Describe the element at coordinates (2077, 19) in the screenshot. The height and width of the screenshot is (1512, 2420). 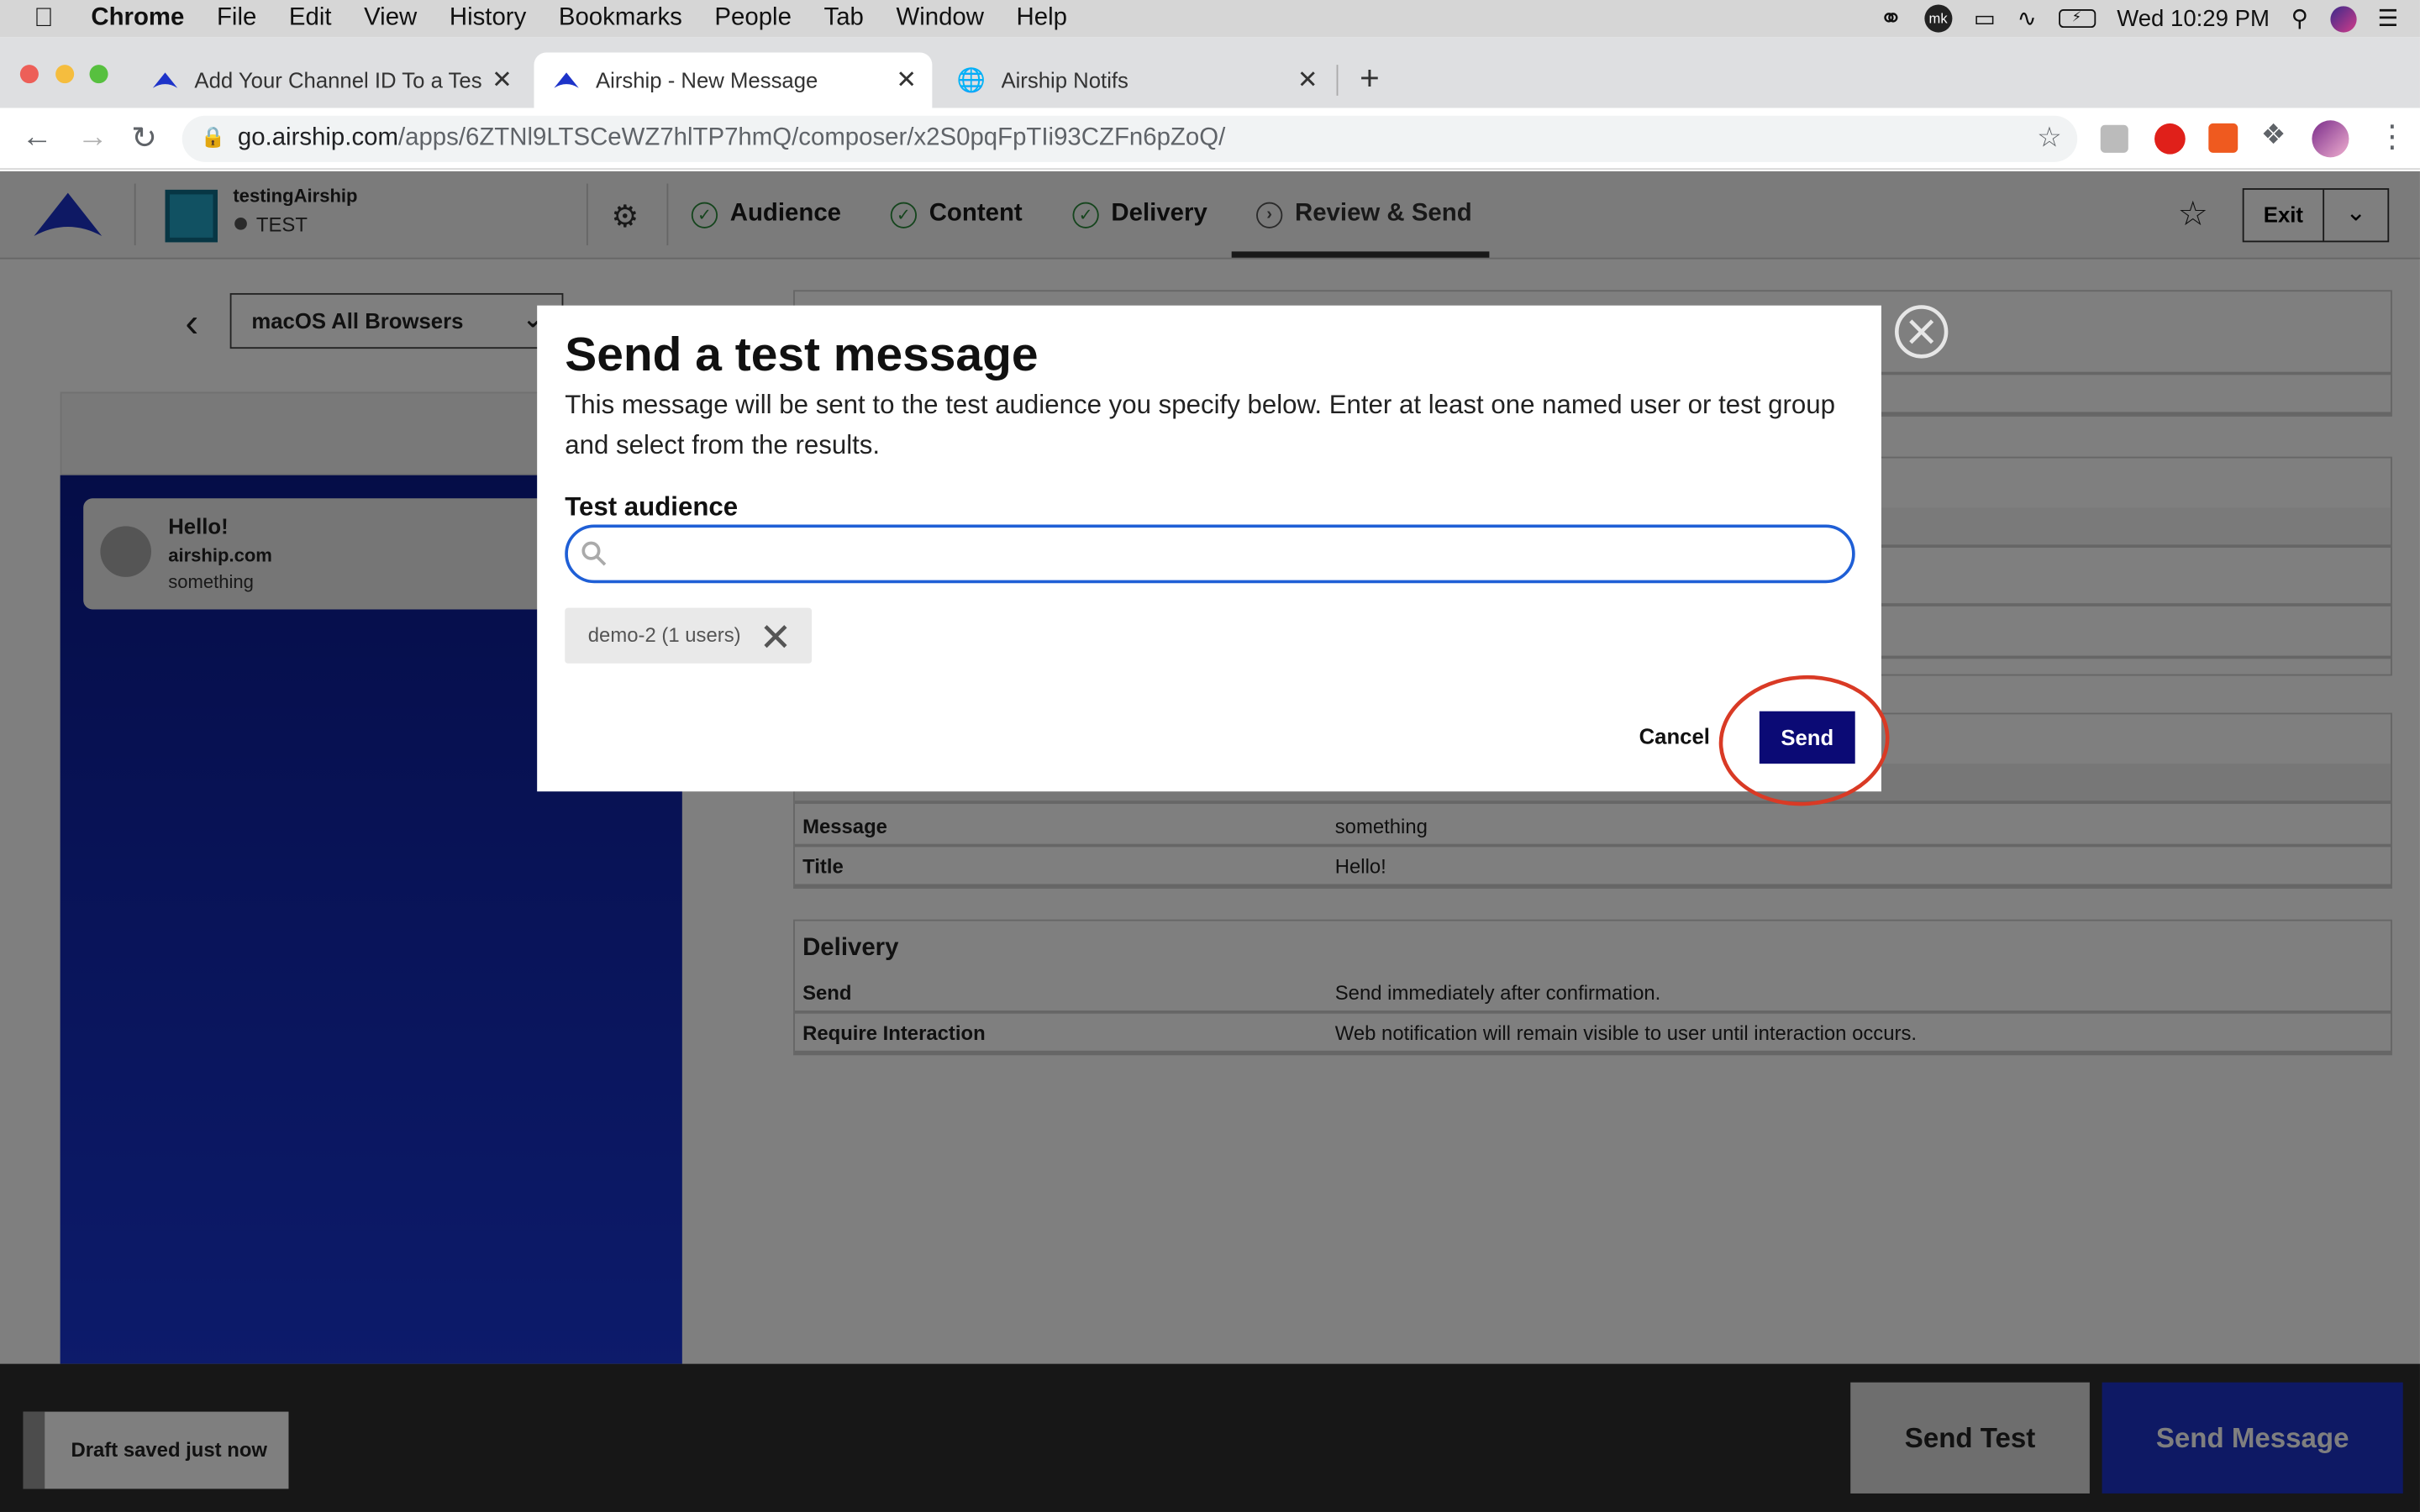
I see `battery-icon: ⚡` at that location.